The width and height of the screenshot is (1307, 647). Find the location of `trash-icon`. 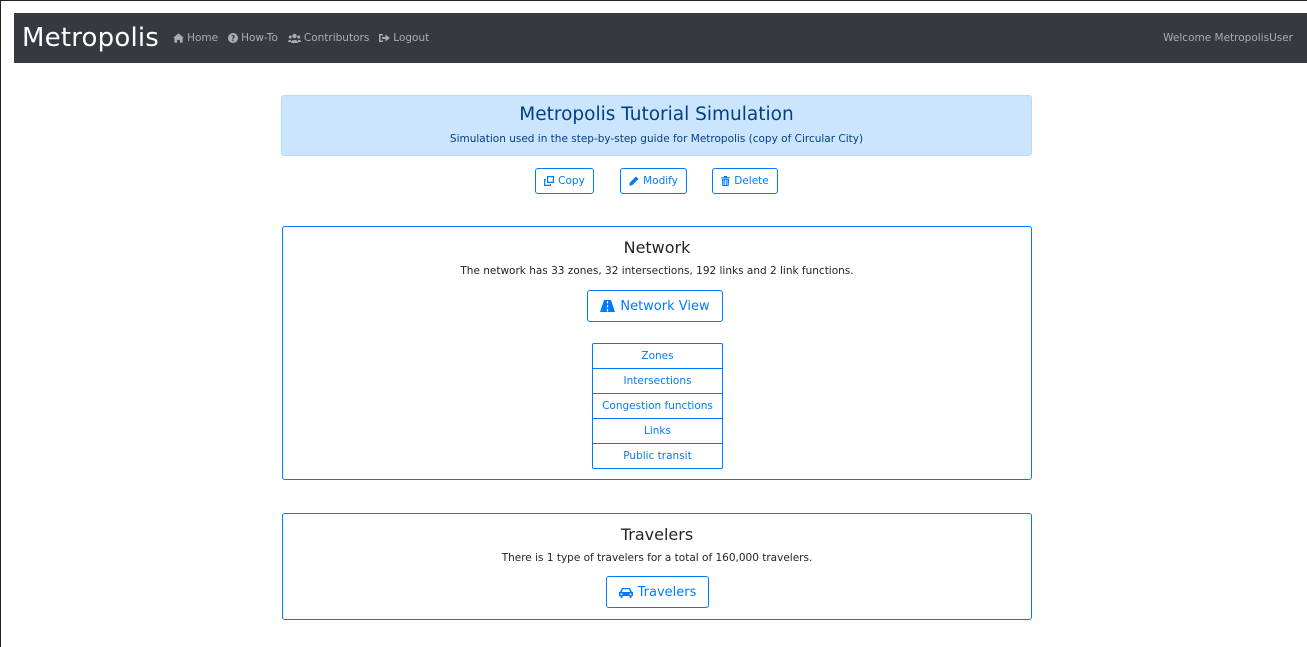

trash-icon is located at coordinates (726, 181).